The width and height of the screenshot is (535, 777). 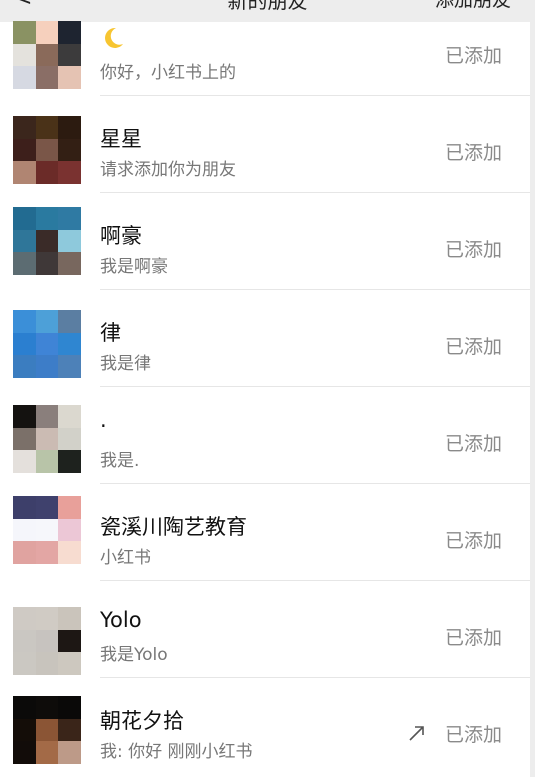 What do you see at coordinates (114, 37) in the screenshot?
I see `crescent-moon-icon` at bounding box center [114, 37].